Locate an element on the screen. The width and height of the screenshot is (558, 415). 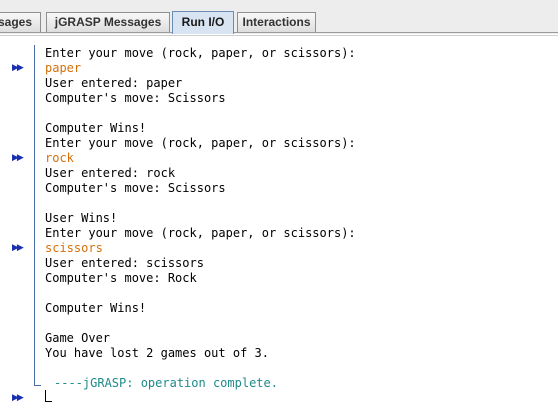
console-output-line: User entered: scissors is located at coordinates (124, 263).